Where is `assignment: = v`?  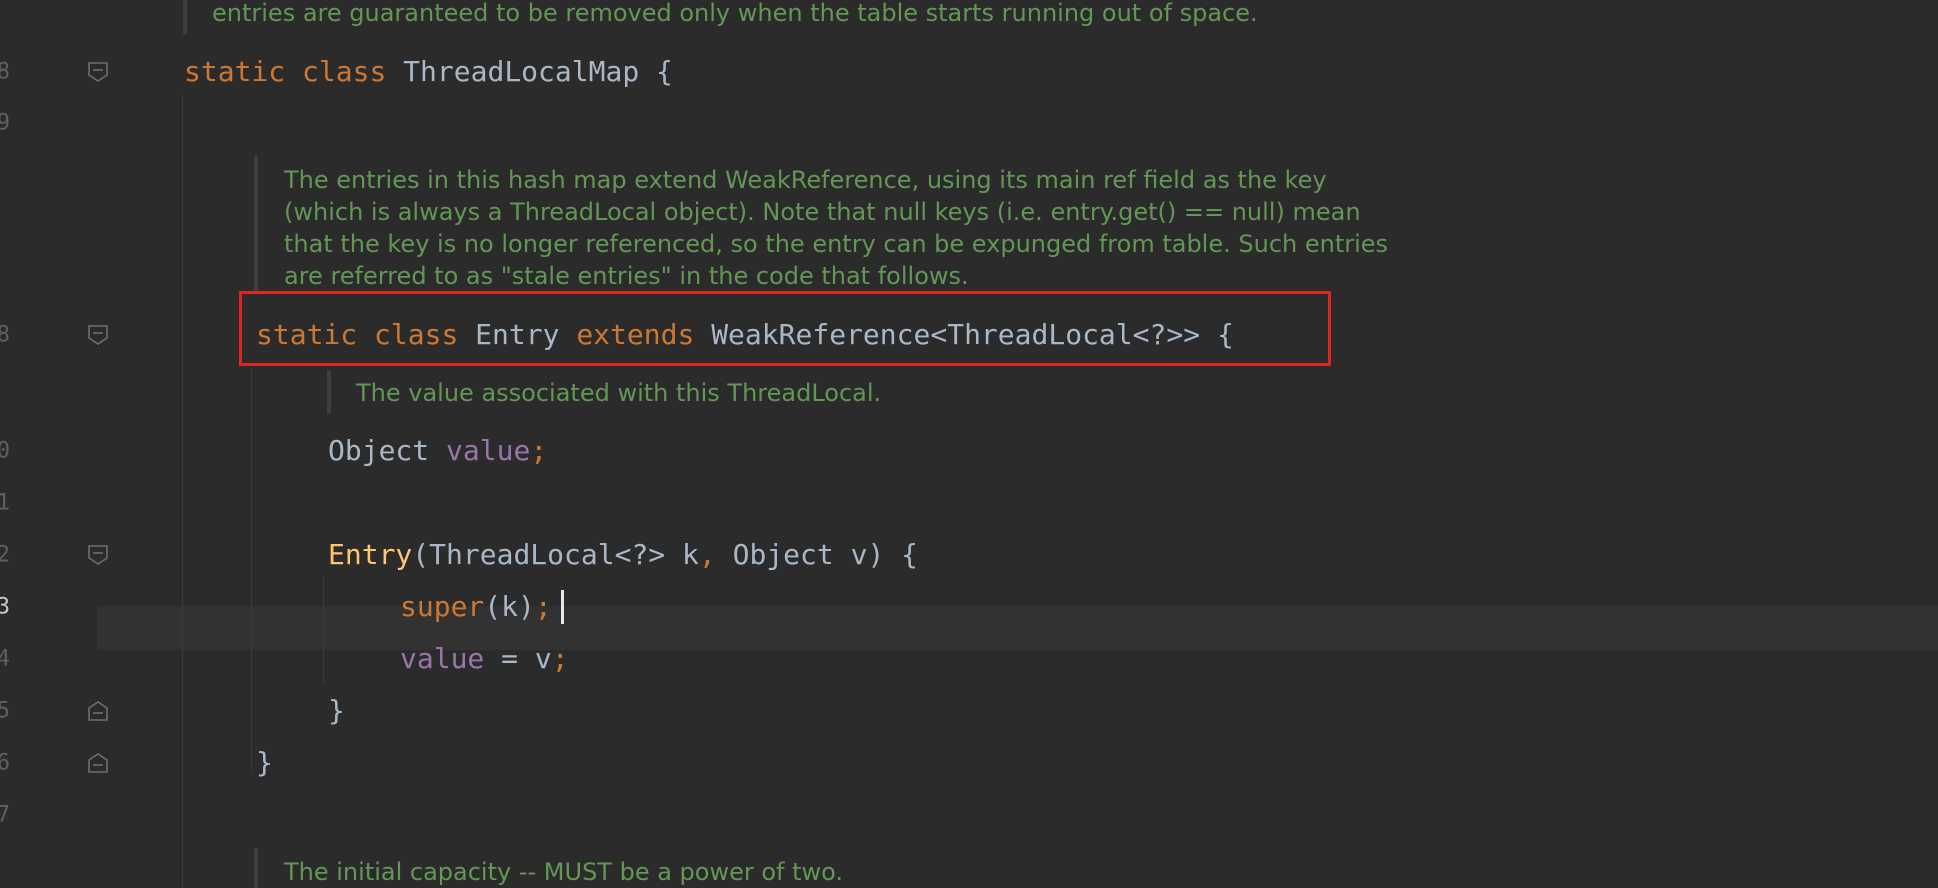
assignment: = v is located at coordinates (518, 658).